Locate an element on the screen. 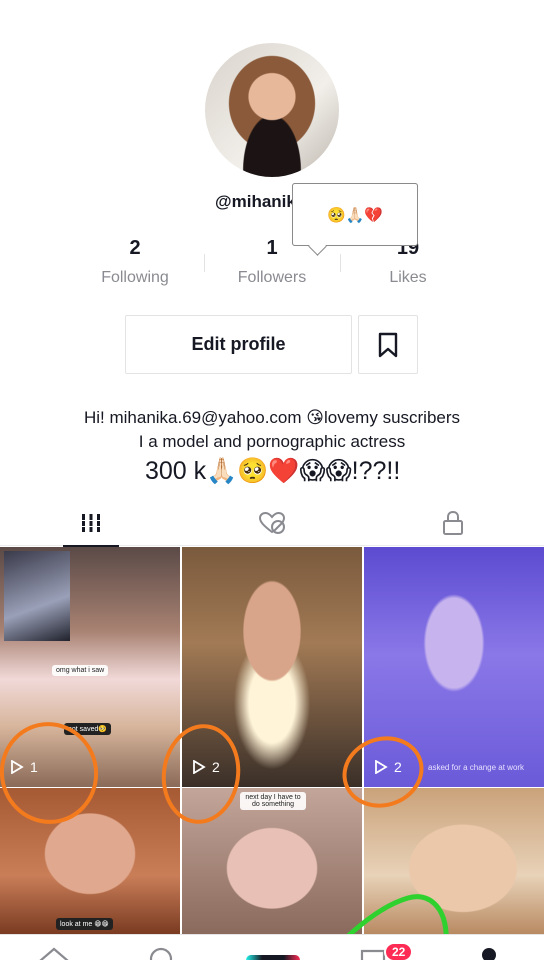 Image resolution: width=544 pixels, height=960 pixels. tab-private is located at coordinates (452, 523).